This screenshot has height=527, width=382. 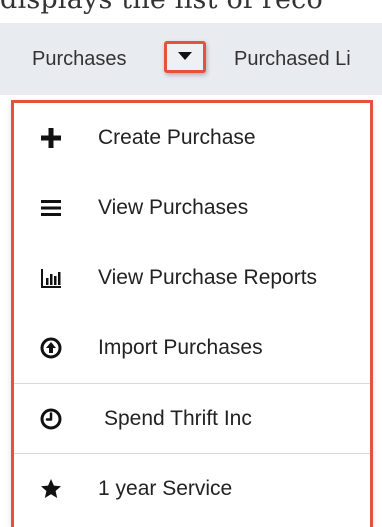 I want to click on purchases-dropdown-toggle, so click(x=185, y=57).